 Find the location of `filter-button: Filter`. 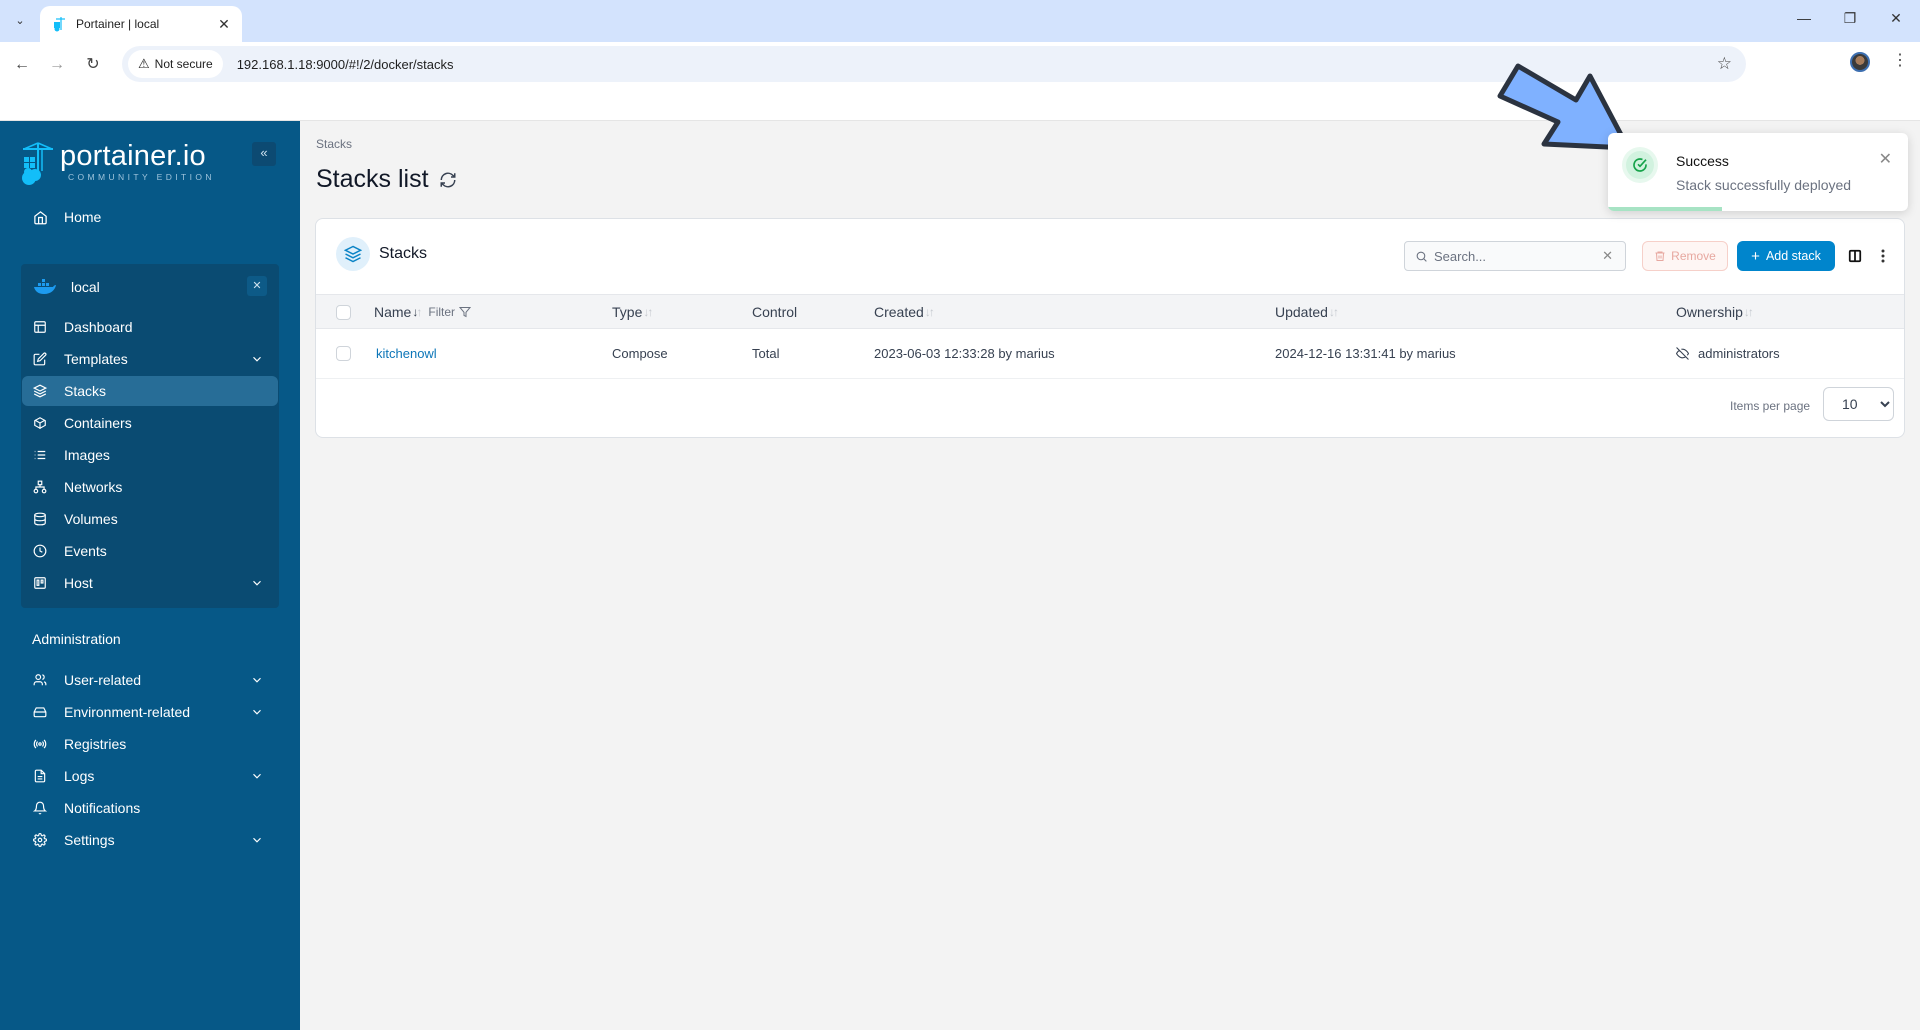

filter-button: Filter is located at coordinates (450, 312).